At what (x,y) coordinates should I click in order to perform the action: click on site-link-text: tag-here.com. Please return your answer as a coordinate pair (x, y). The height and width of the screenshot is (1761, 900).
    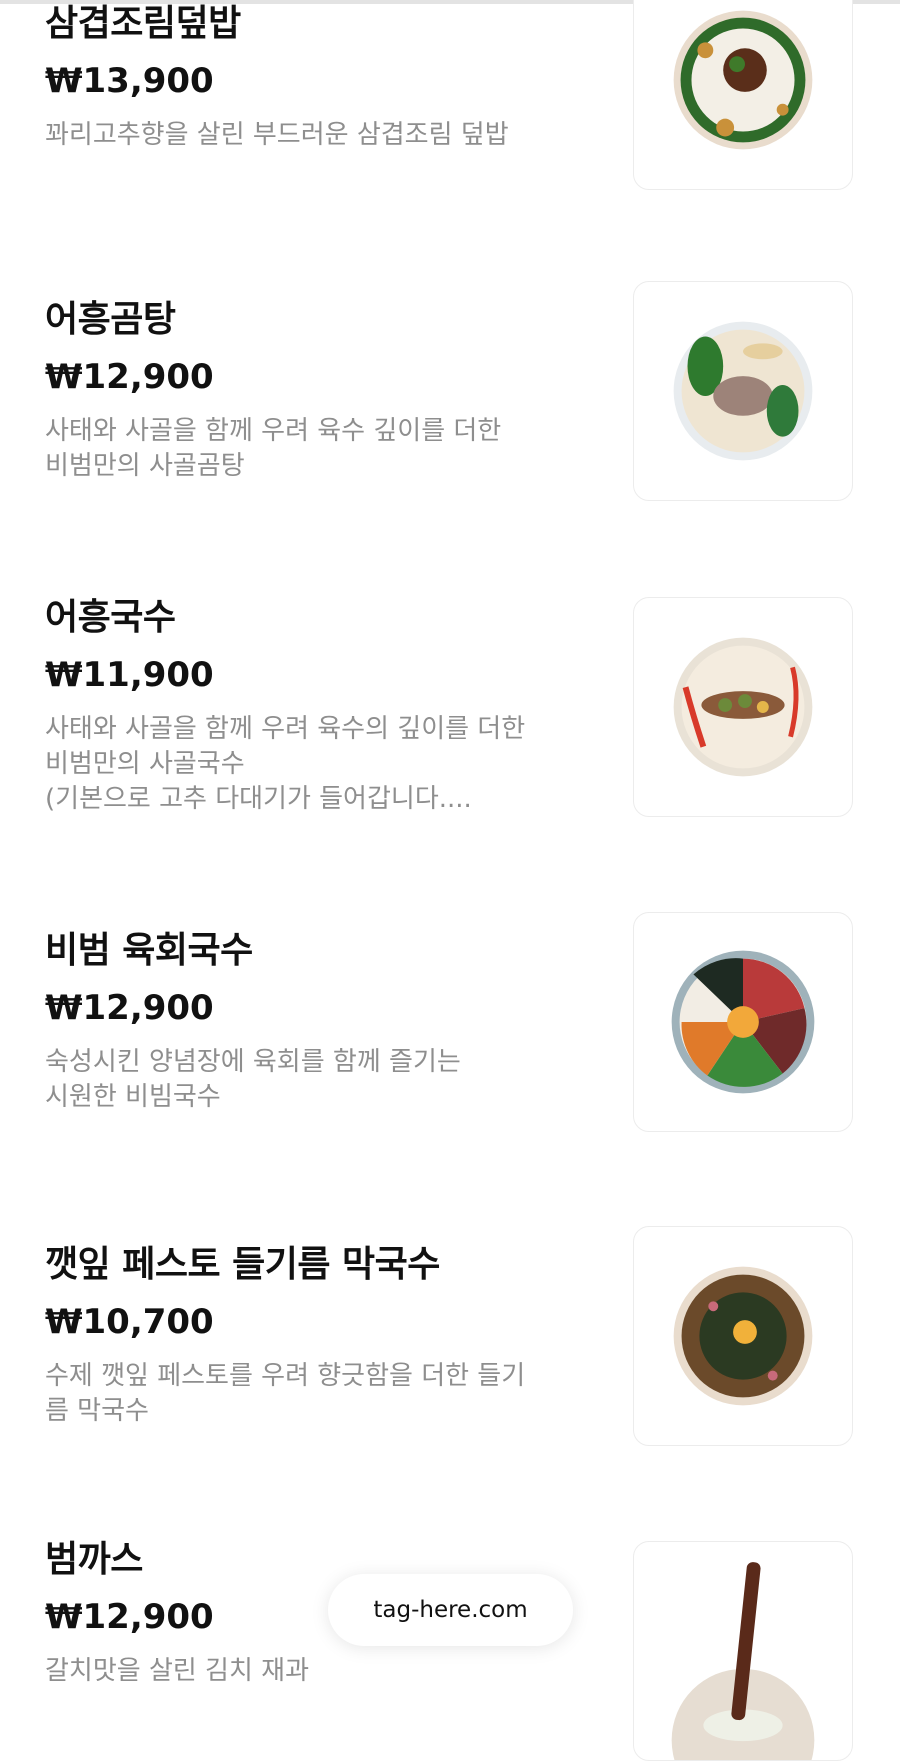
    Looking at the image, I should click on (450, 1610).